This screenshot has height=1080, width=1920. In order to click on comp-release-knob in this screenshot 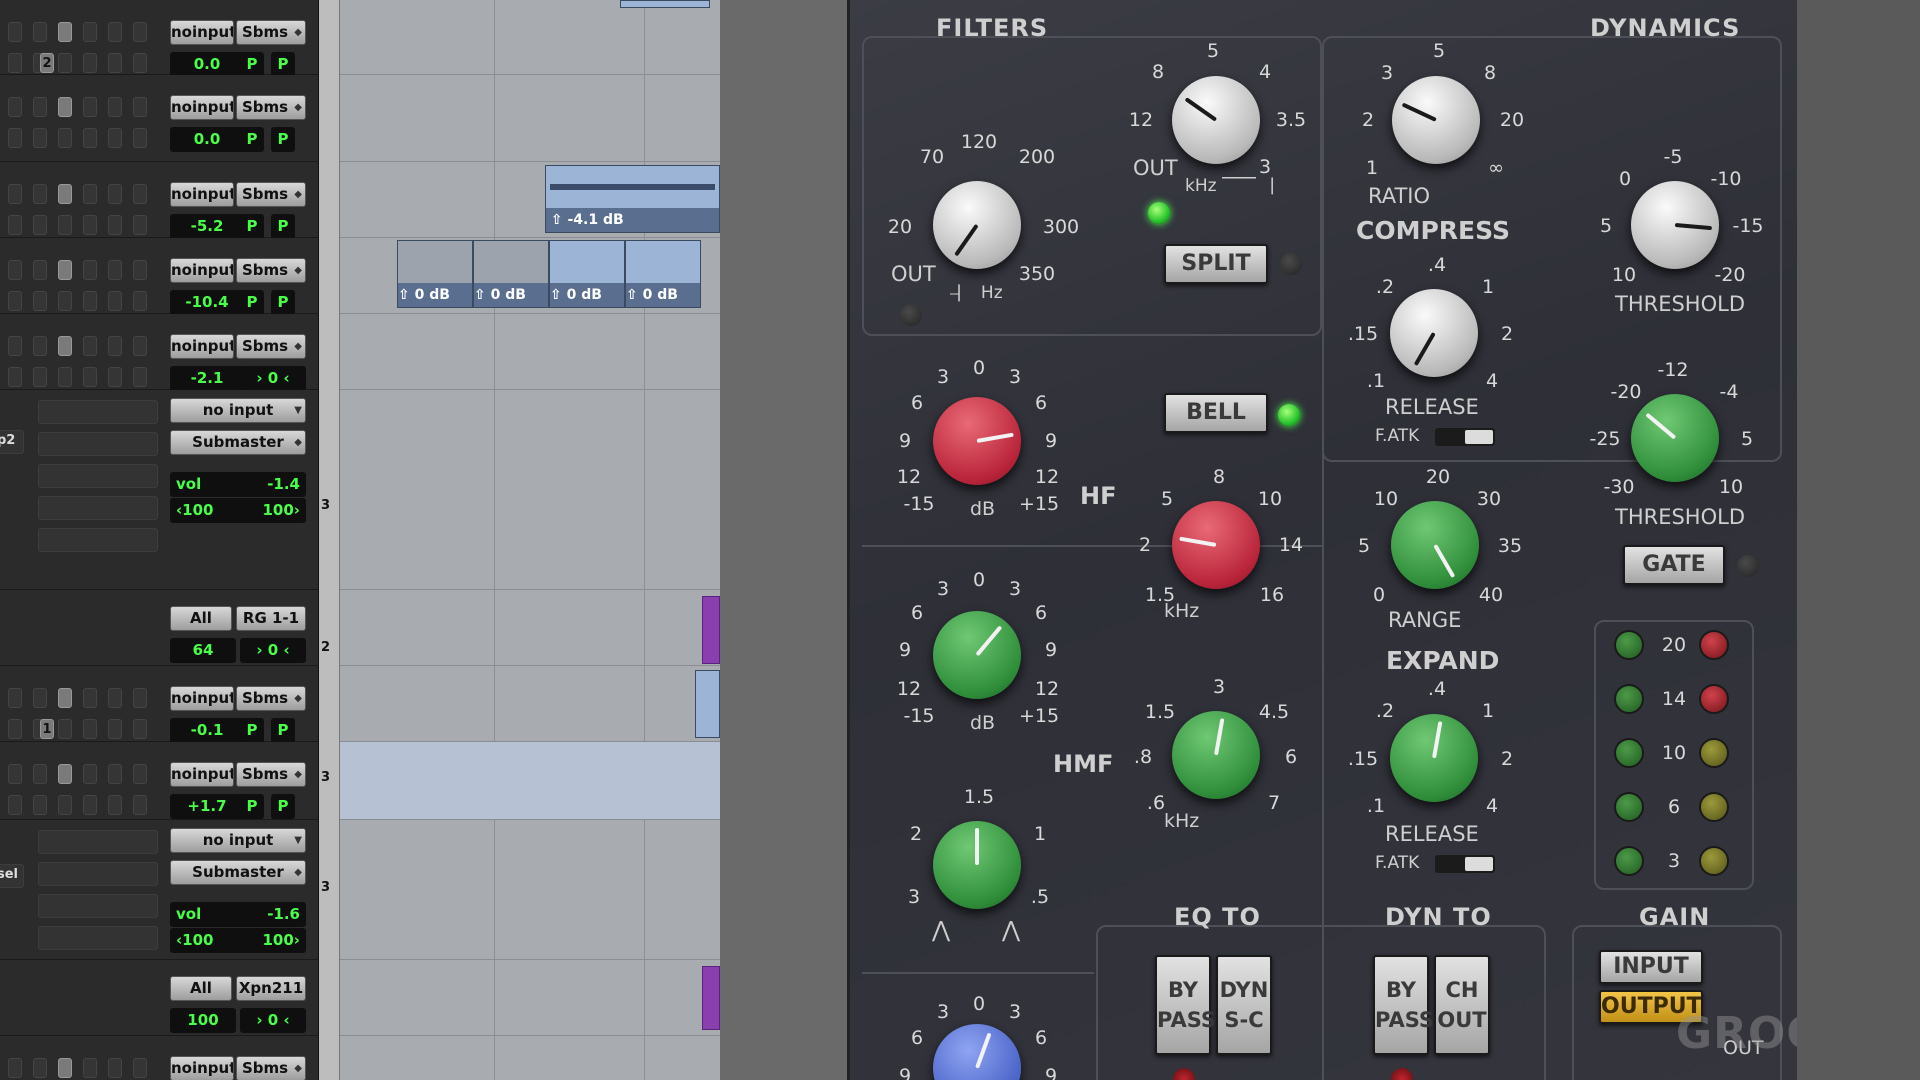, I will do `click(1434, 333)`.